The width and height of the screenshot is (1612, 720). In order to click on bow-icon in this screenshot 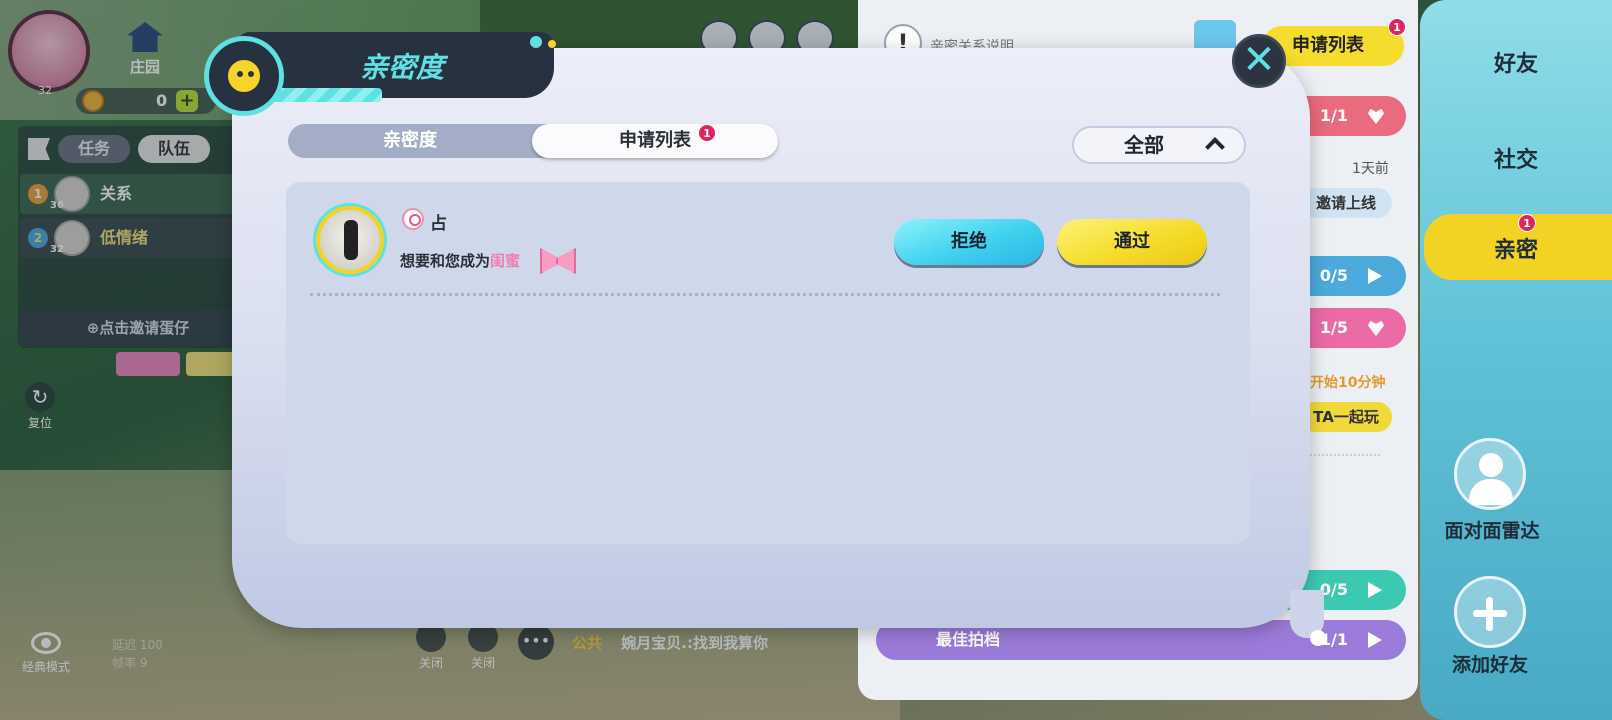, I will do `click(558, 259)`.